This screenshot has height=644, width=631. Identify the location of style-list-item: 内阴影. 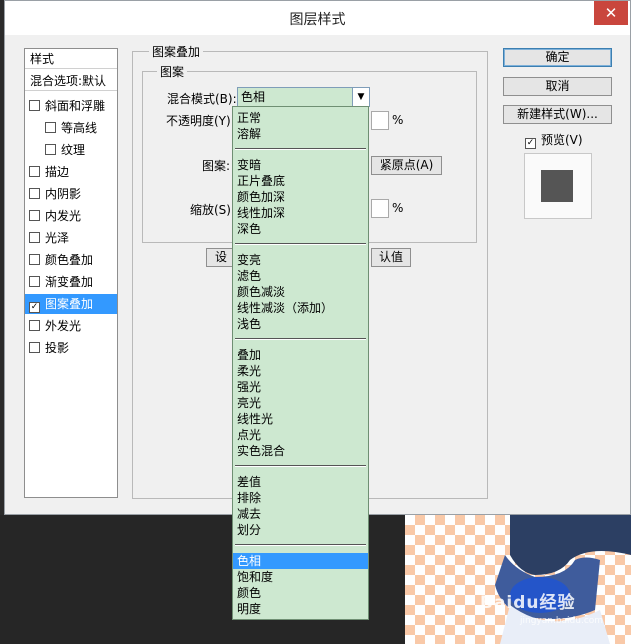
(71, 194).